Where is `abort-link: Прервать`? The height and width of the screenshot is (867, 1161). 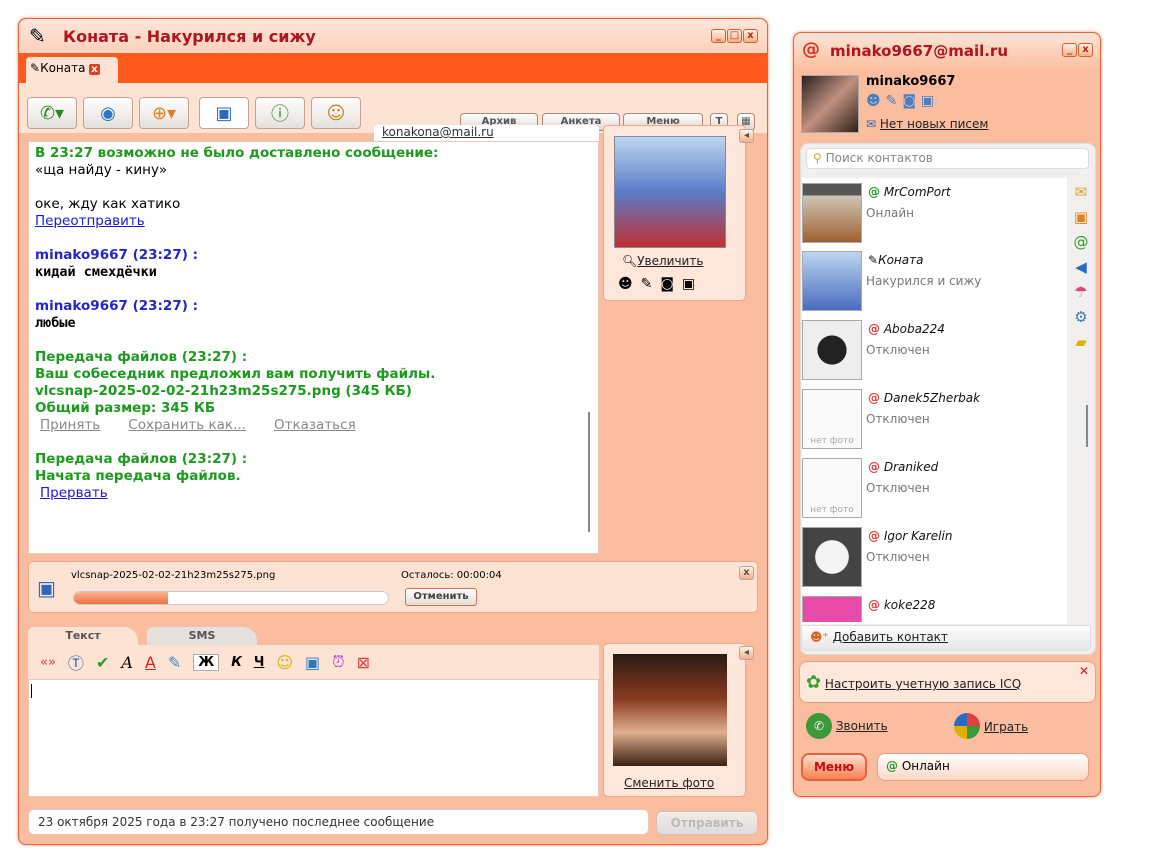
abort-link: Прервать is located at coordinates (313, 493).